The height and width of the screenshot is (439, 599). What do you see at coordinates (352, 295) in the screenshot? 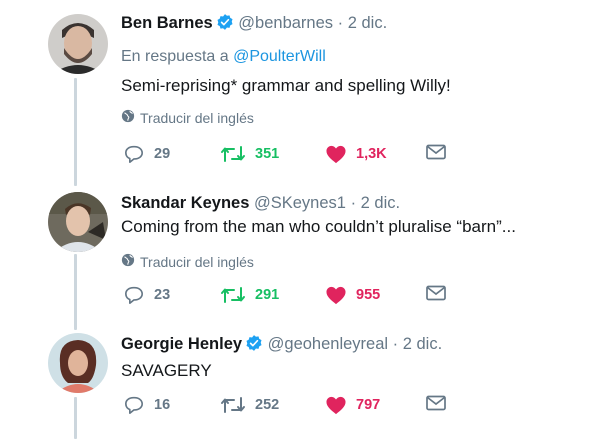
I see `like-button: 955` at bounding box center [352, 295].